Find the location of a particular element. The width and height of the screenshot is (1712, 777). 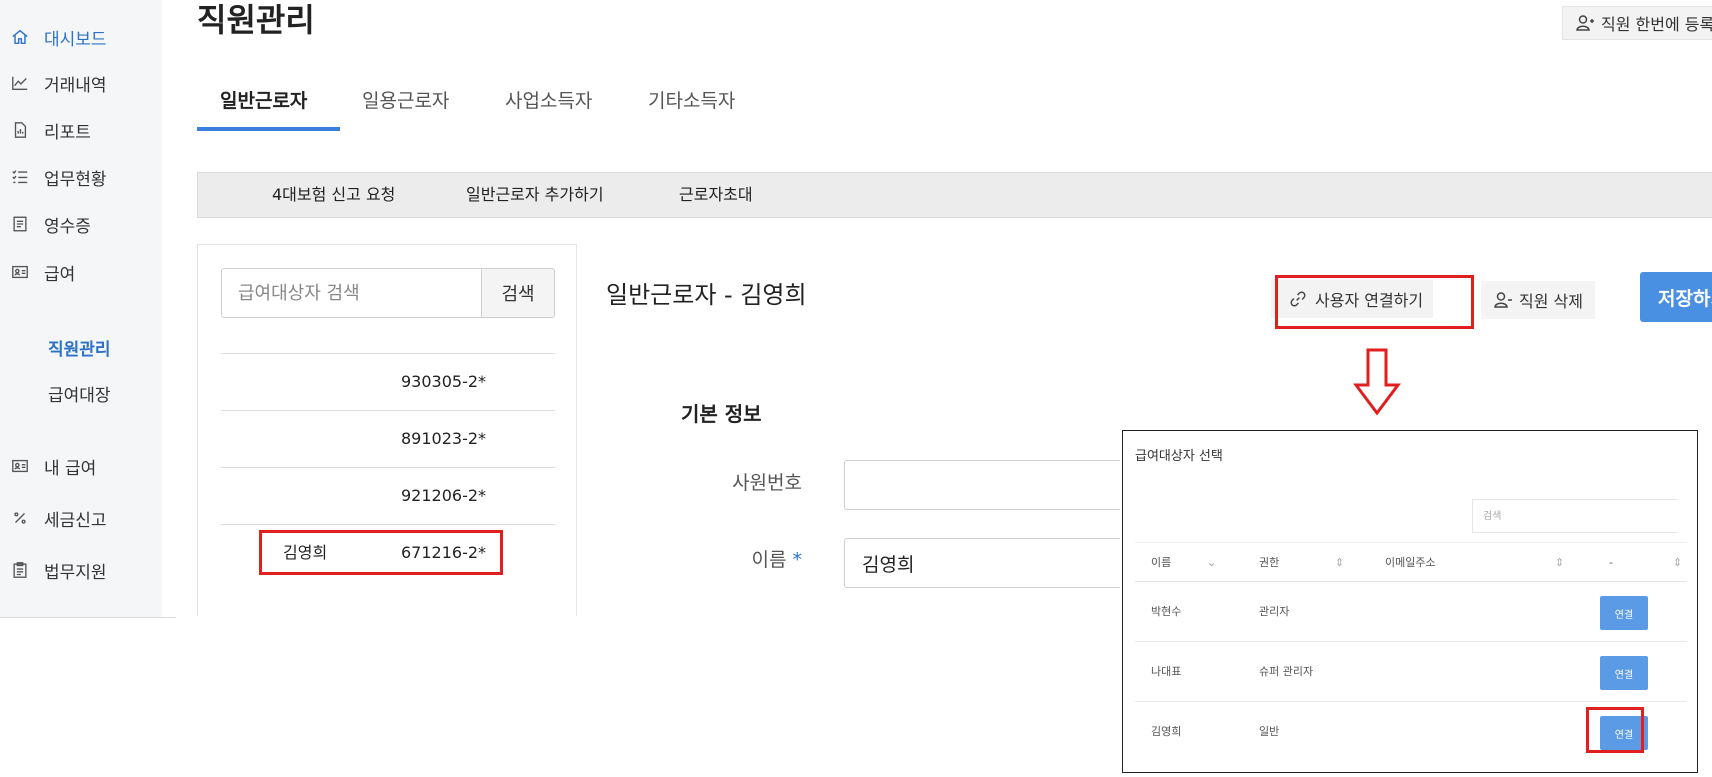

sidebar-item-tax: 세금신고 is located at coordinates (58, 518).